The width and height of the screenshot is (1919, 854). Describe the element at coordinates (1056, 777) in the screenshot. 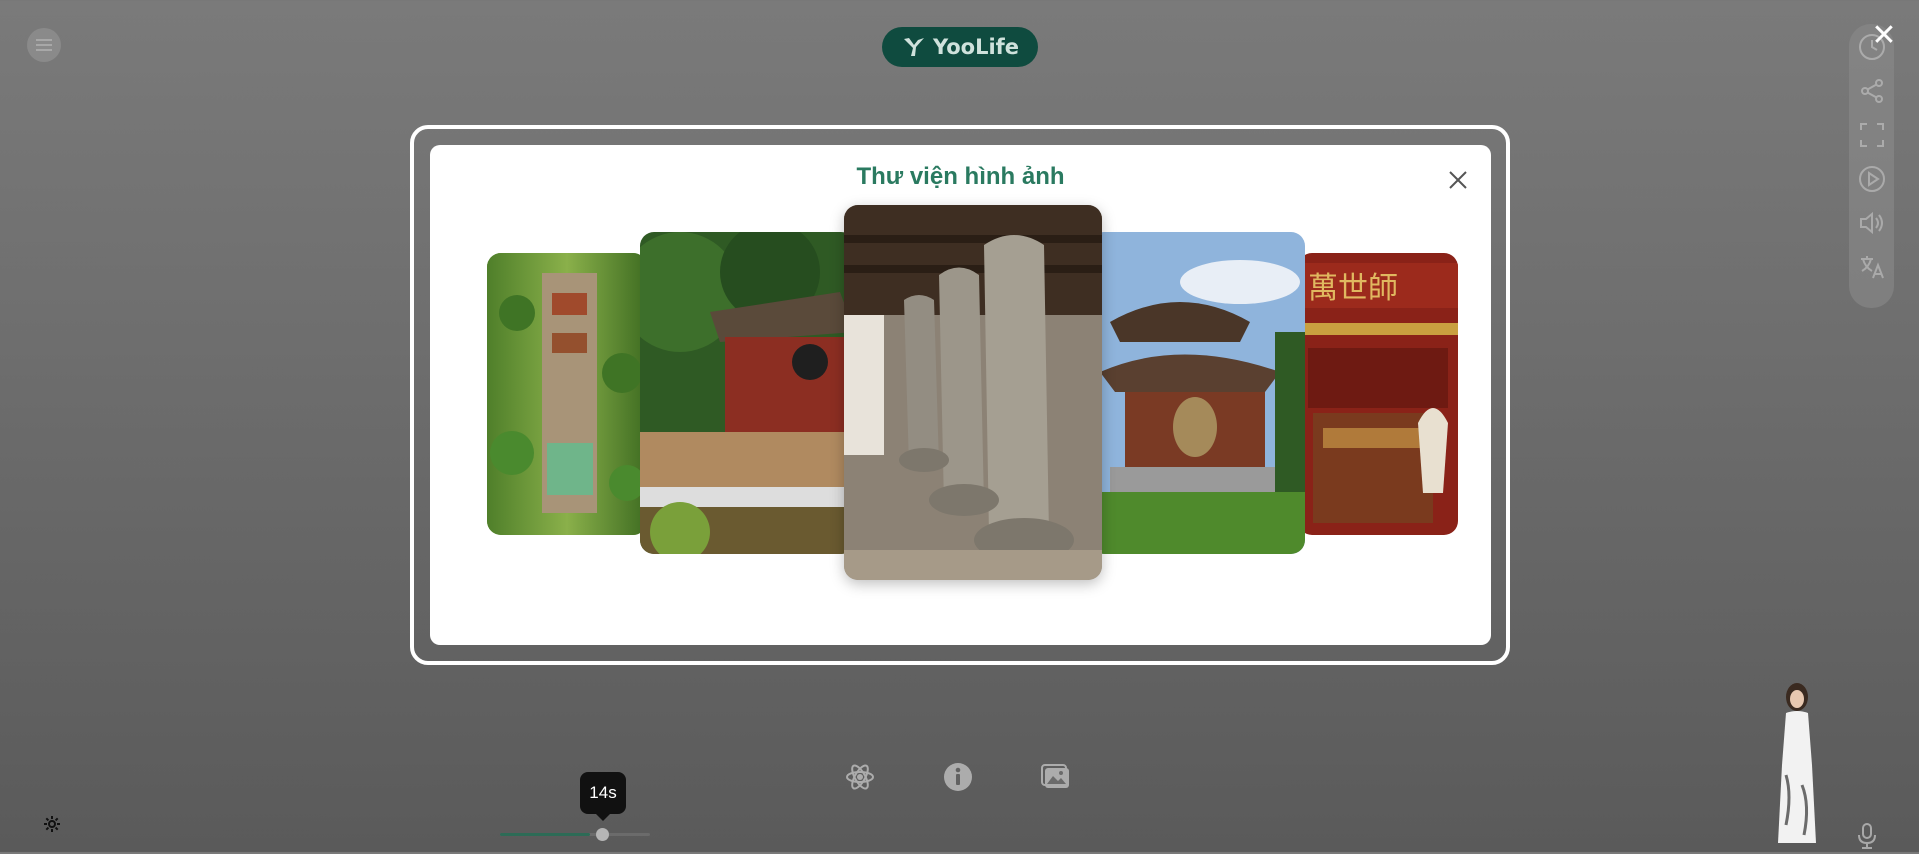

I see `gallery-icon` at that location.